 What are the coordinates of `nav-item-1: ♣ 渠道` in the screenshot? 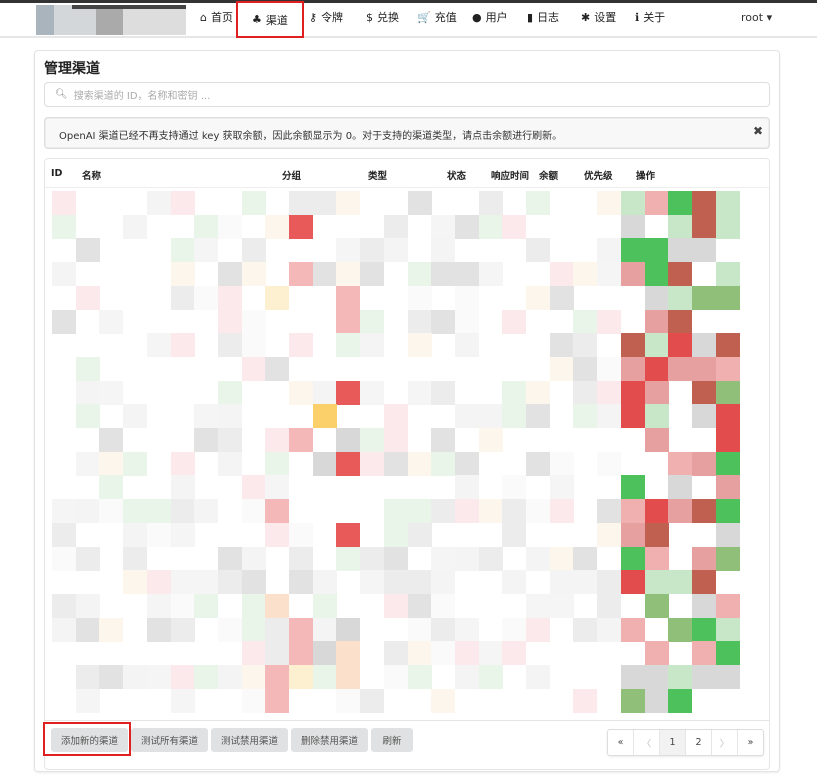 It's located at (270, 19).